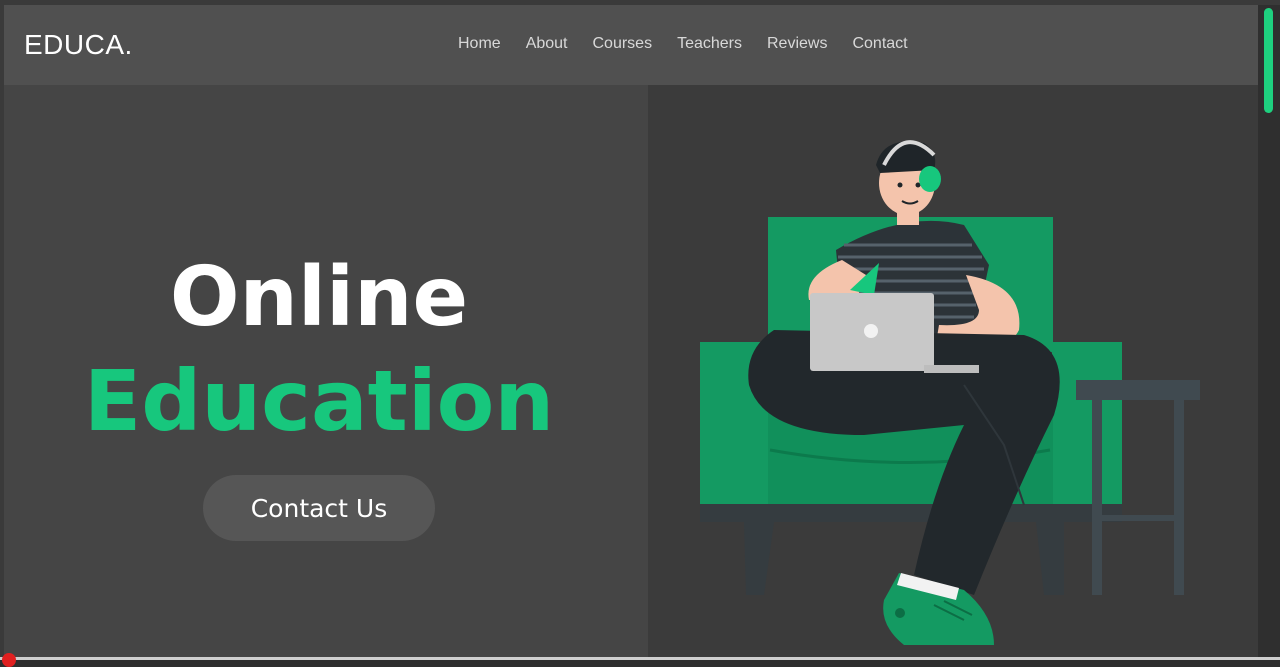  Describe the element at coordinates (871, 331) in the screenshot. I see `laptop-logo-icon` at that location.